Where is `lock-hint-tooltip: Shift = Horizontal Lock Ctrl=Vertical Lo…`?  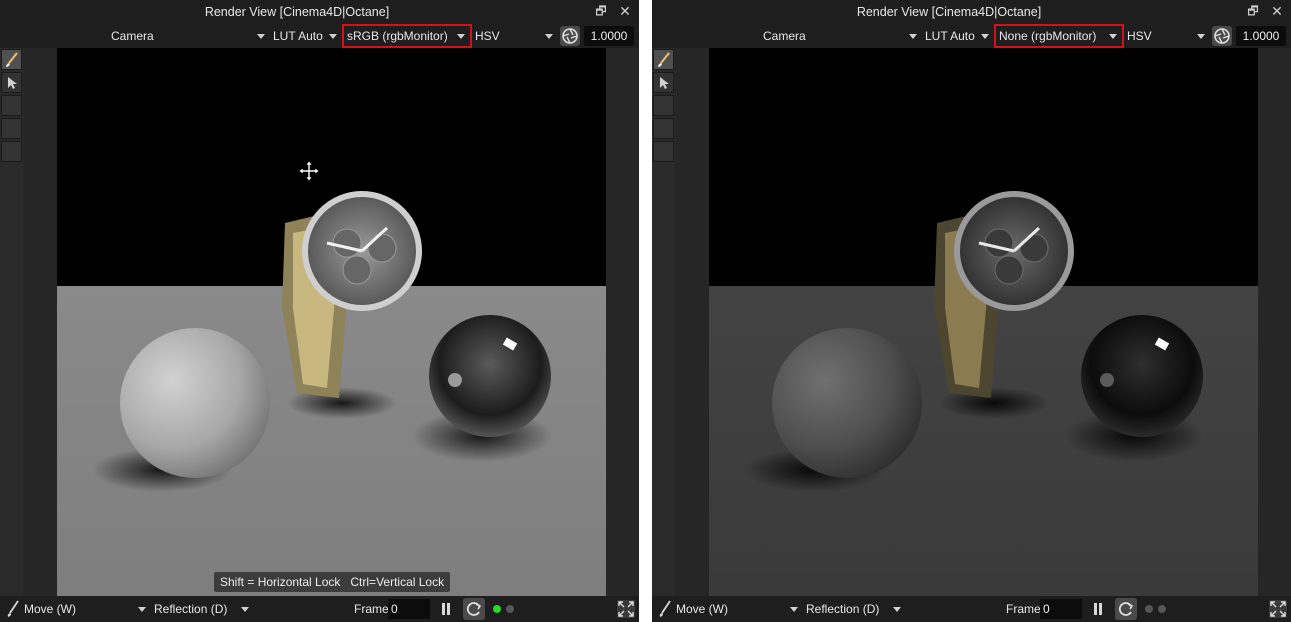 lock-hint-tooltip: Shift = Horizontal Lock Ctrl=Vertical Lo… is located at coordinates (332, 582).